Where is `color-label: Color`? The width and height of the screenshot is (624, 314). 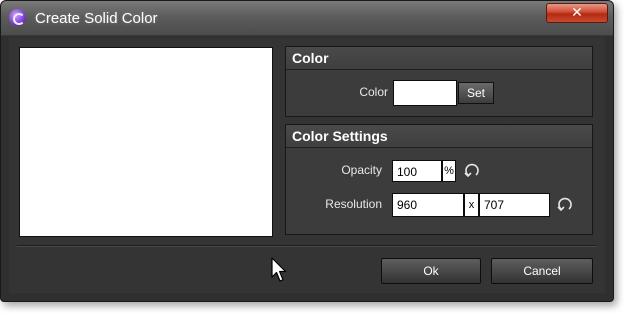
color-label: Color is located at coordinates (373, 92).